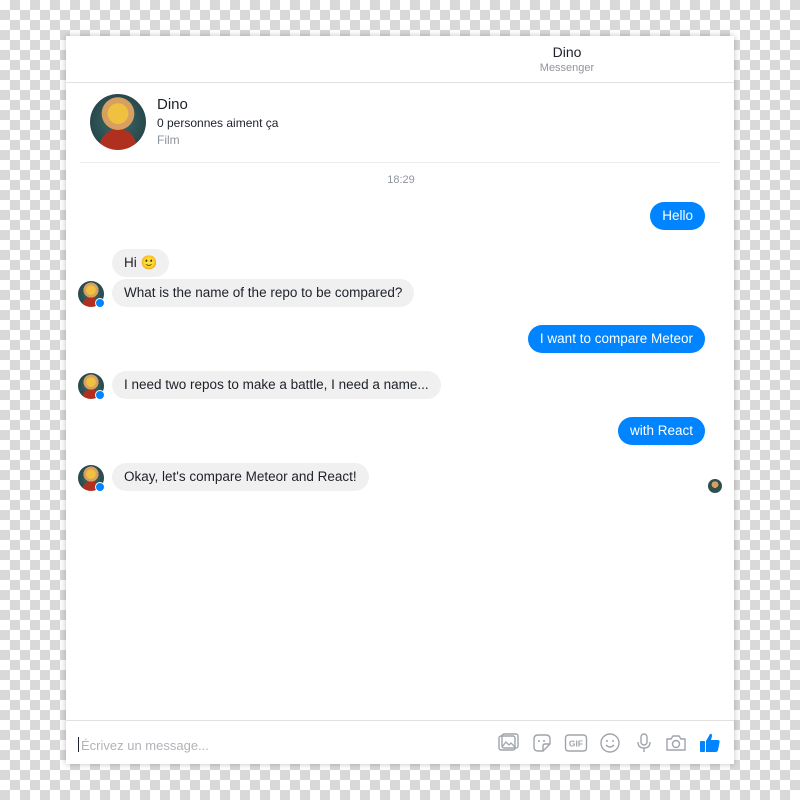 The width and height of the screenshot is (800, 800). Describe the element at coordinates (644, 743) in the screenshot. I see `microphone-icon` at that location.